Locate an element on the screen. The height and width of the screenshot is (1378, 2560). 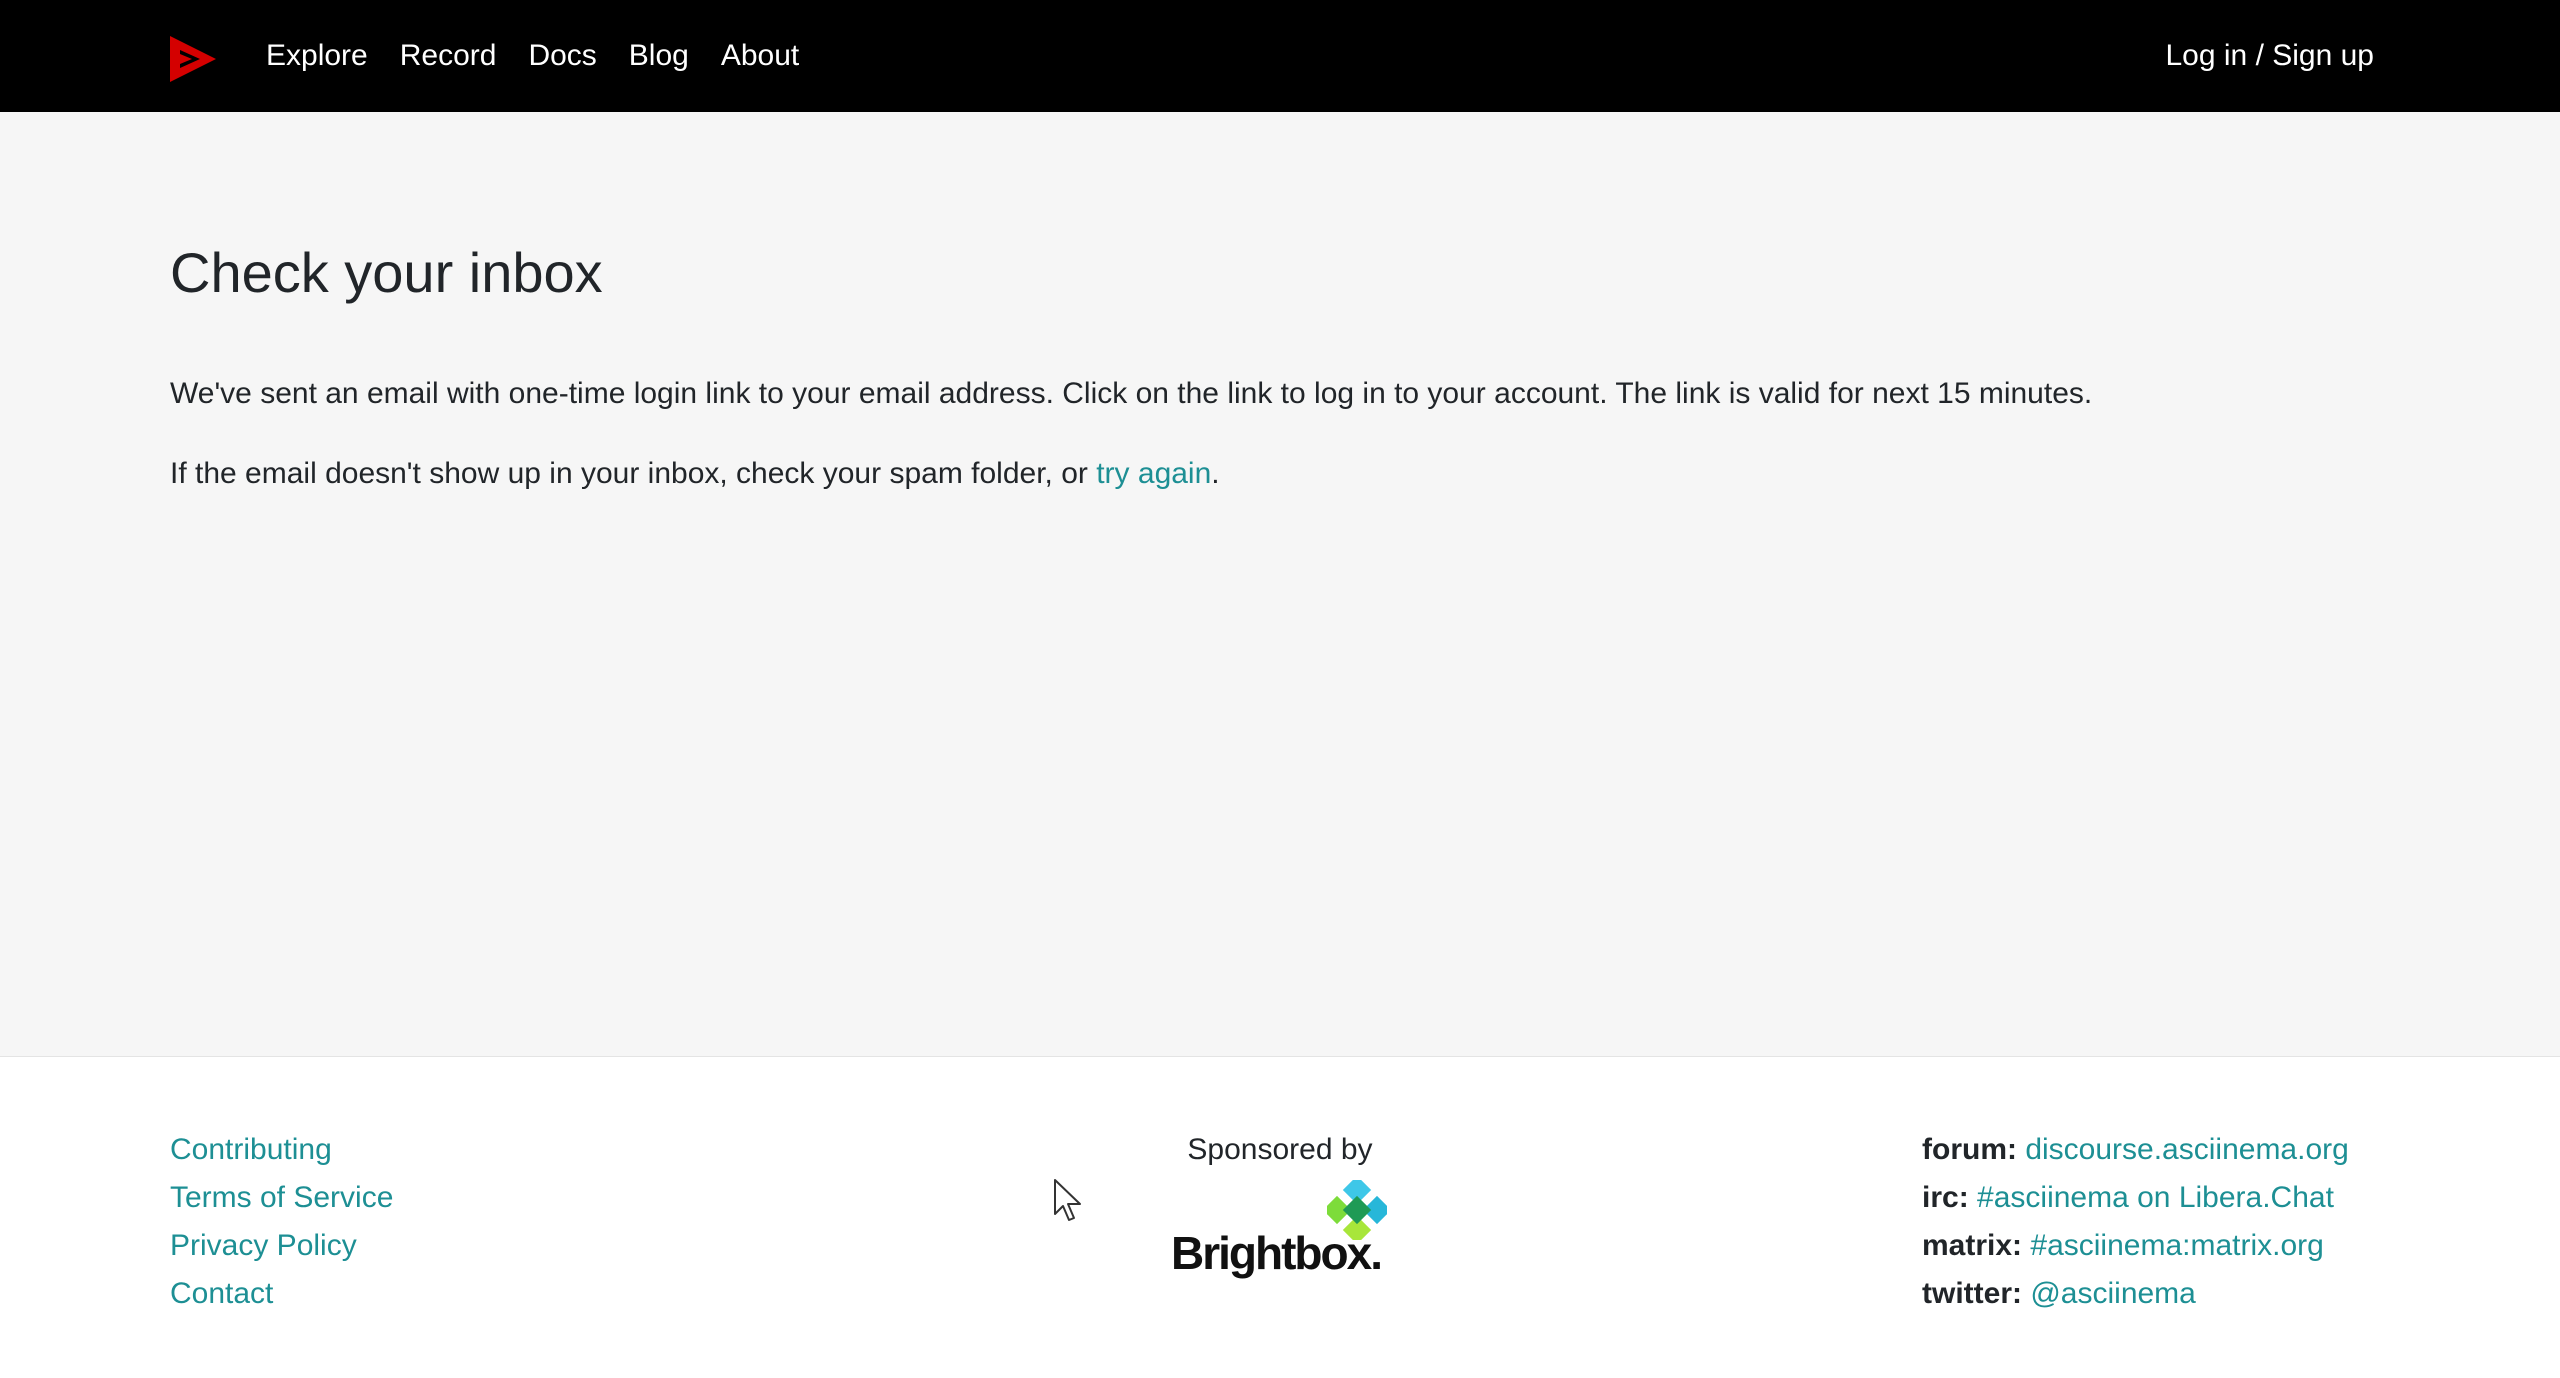
irc-link: #asciinema on Libera.Chat is located at coordinates (2155, 1197).